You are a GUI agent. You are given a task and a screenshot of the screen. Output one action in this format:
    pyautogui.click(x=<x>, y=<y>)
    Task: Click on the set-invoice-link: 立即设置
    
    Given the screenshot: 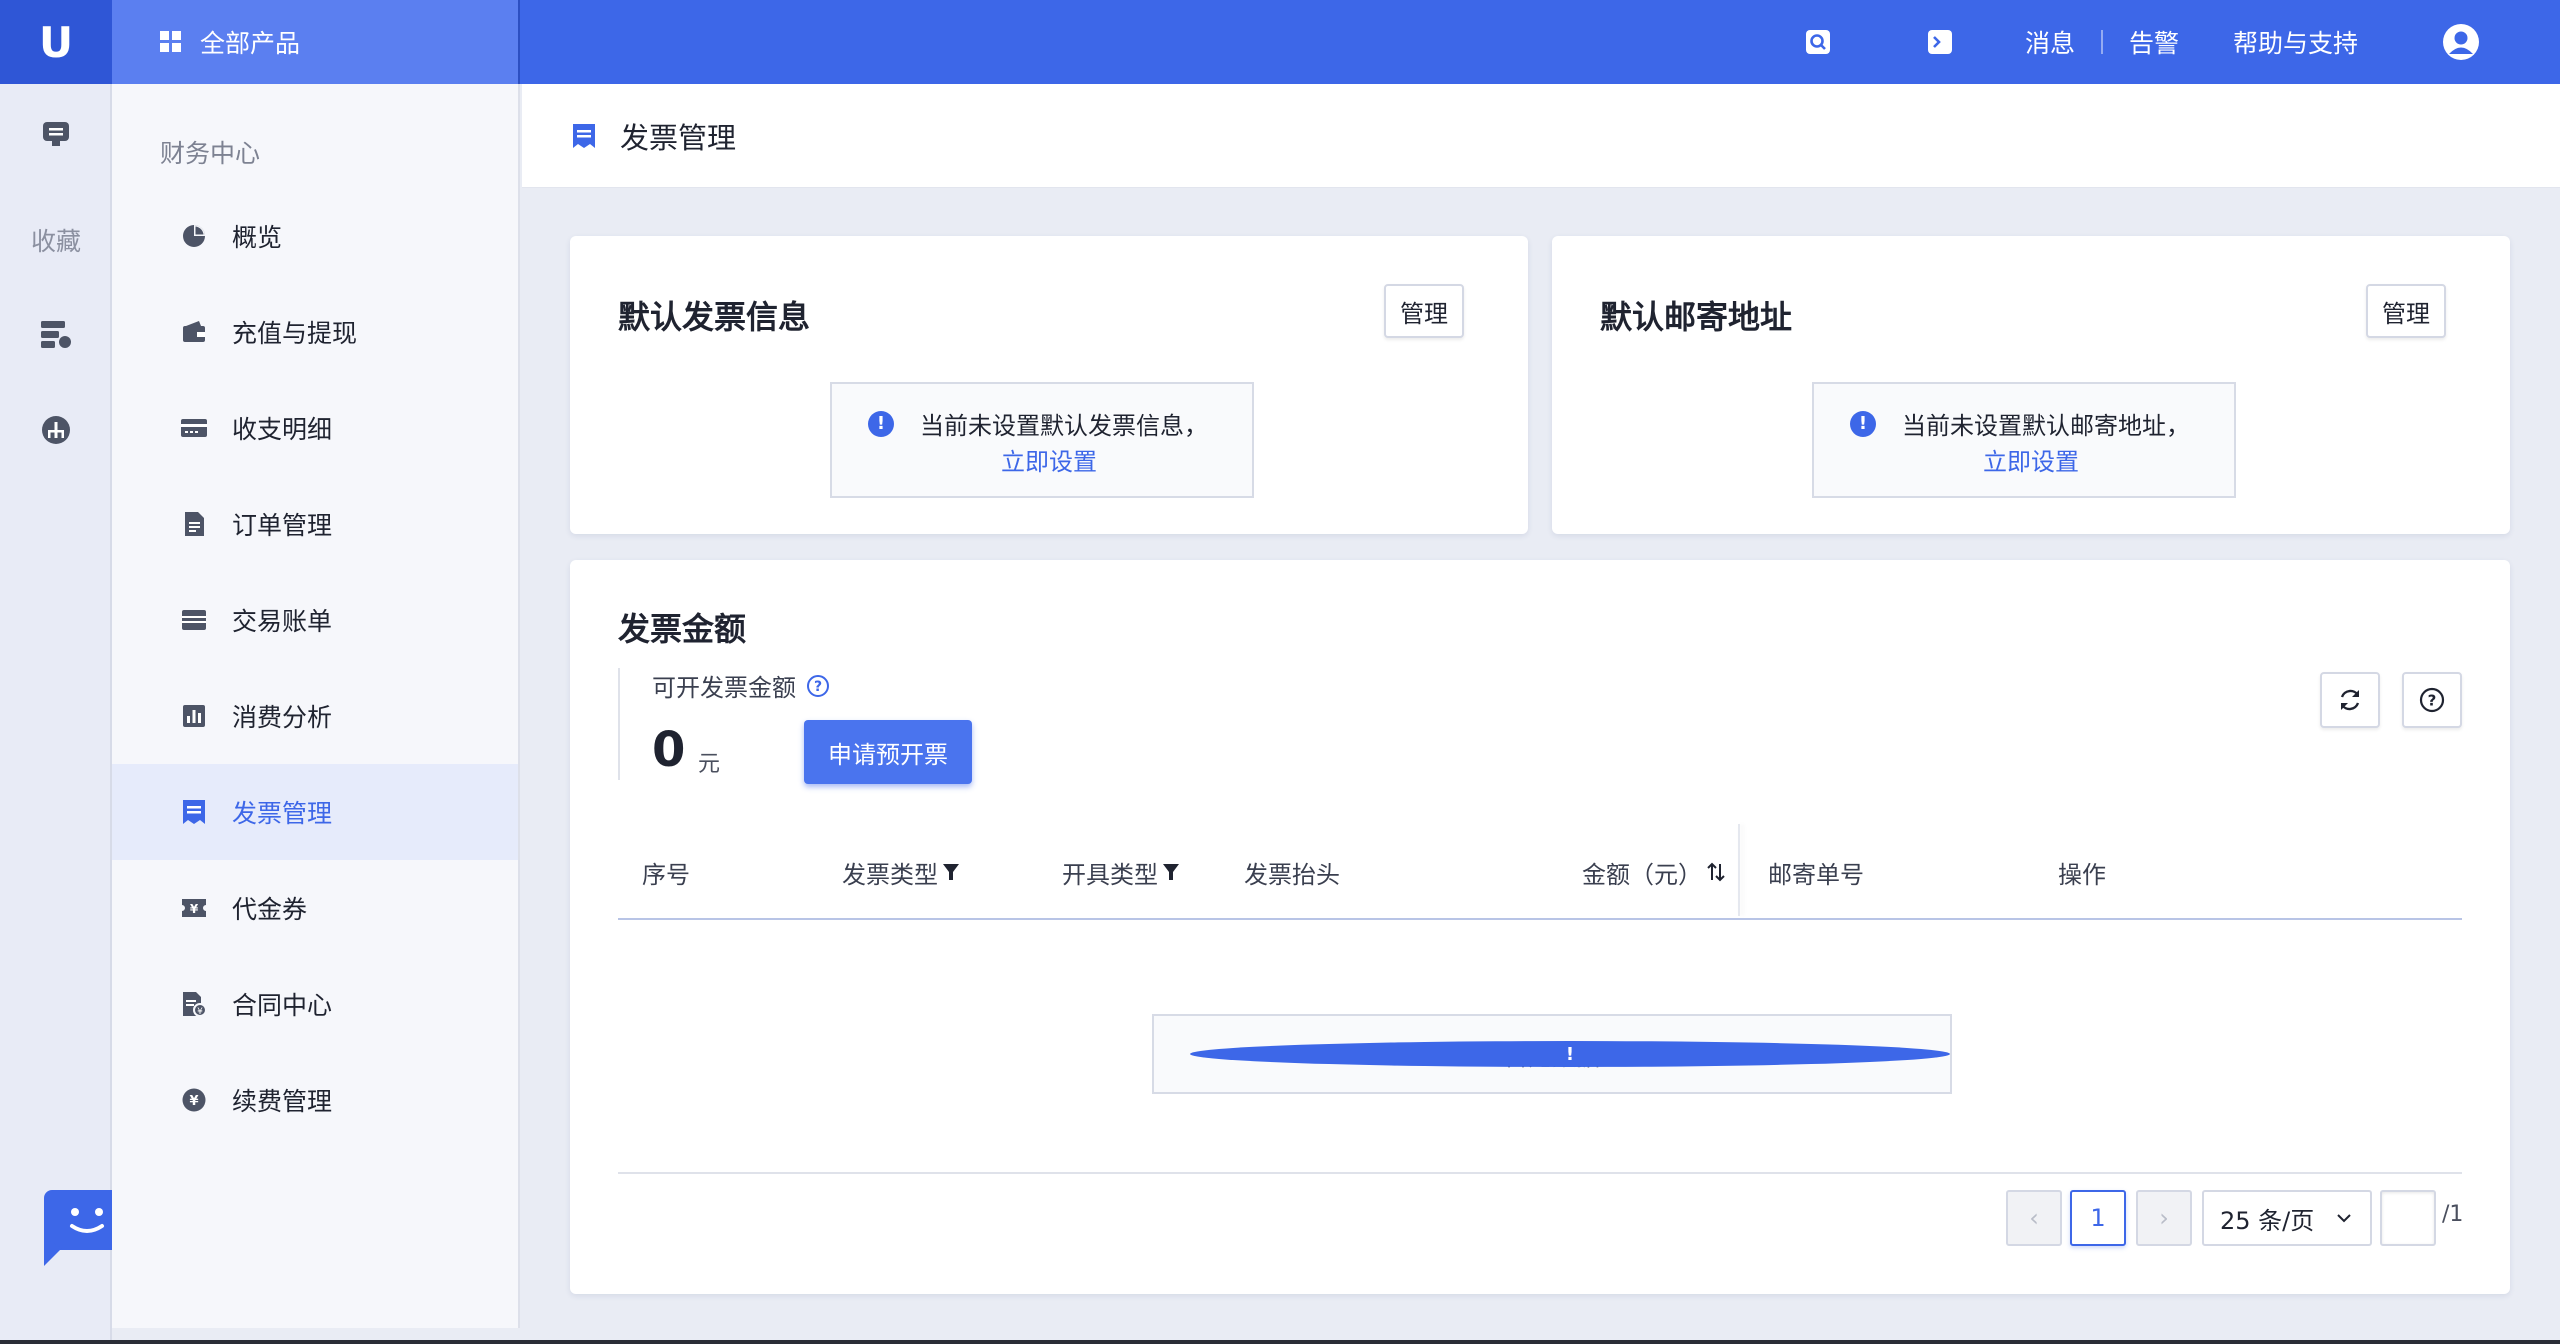 What is the action you would take?
    pyautogui.click(x=1042, y=459)
    